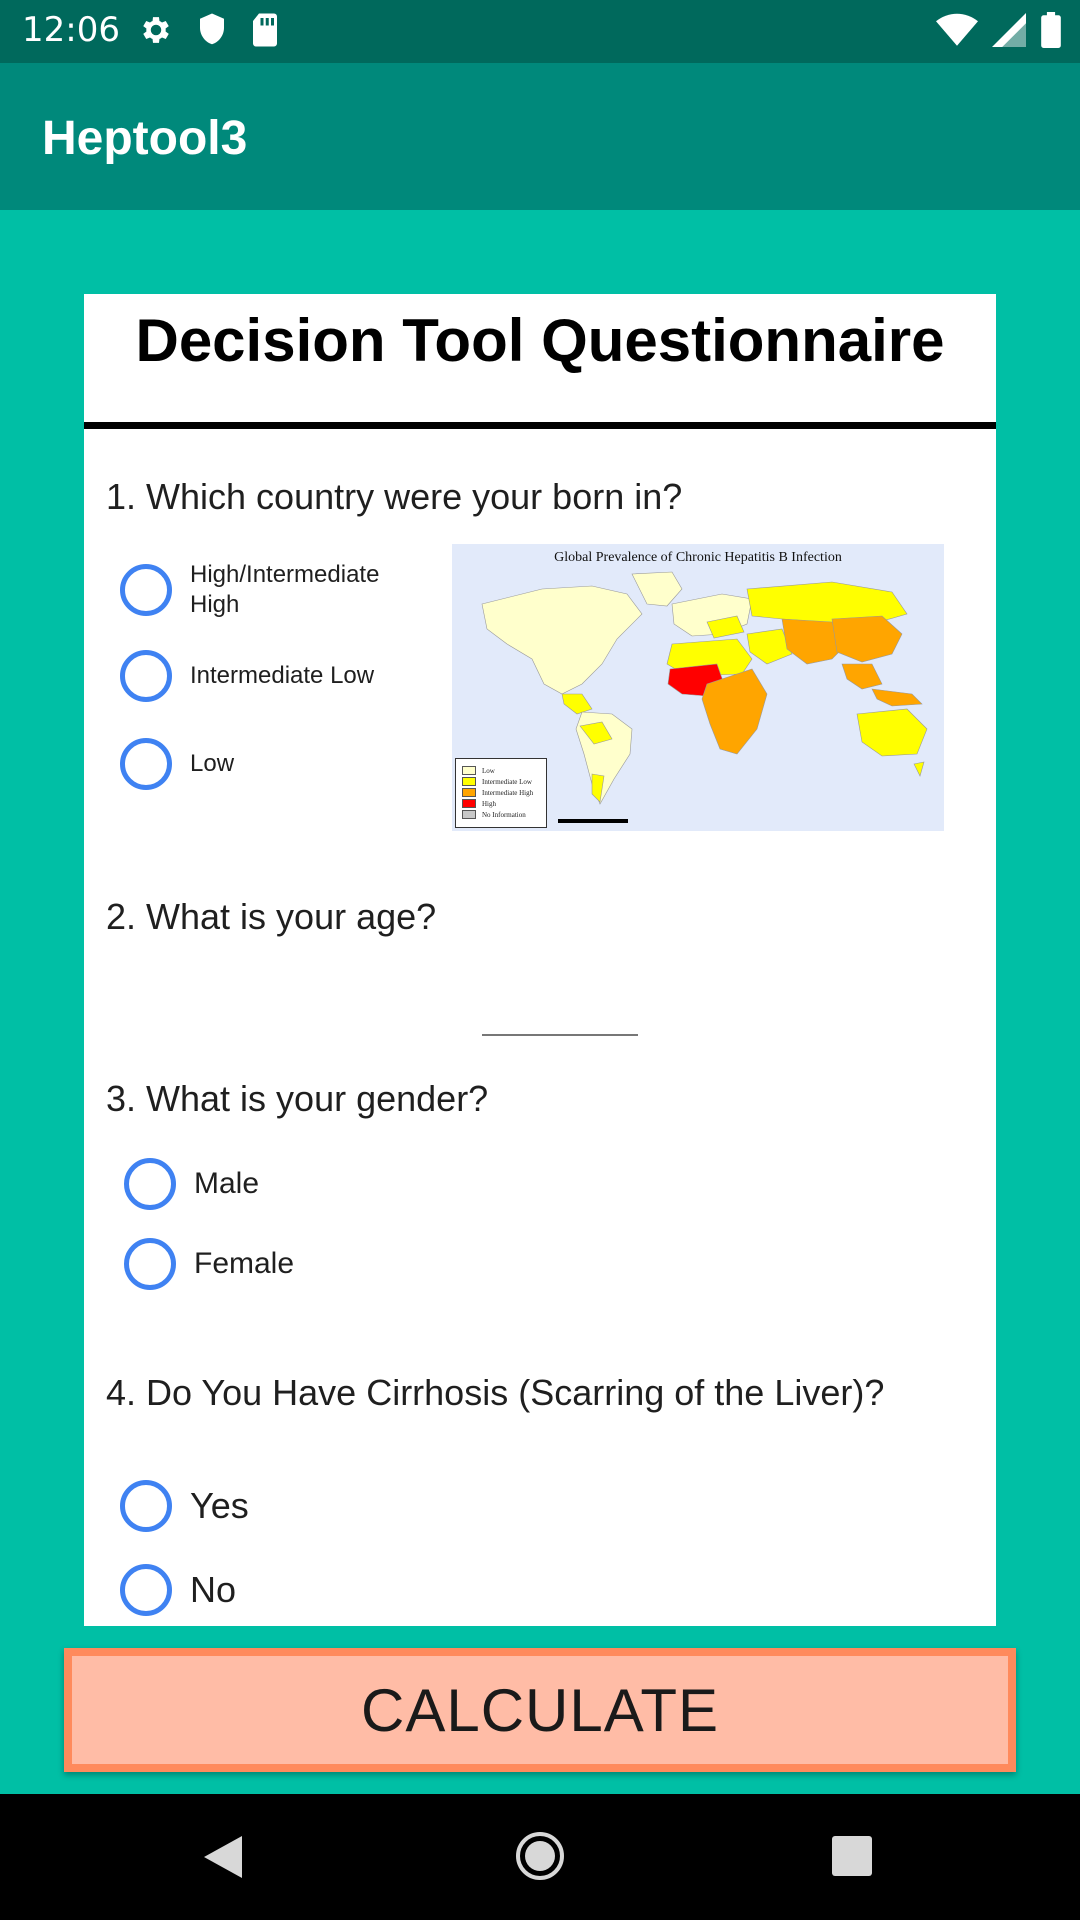 The width and height of the screenshot is (1080, 1920). I want to click on status-bar: 12:06, so click(540, 31).